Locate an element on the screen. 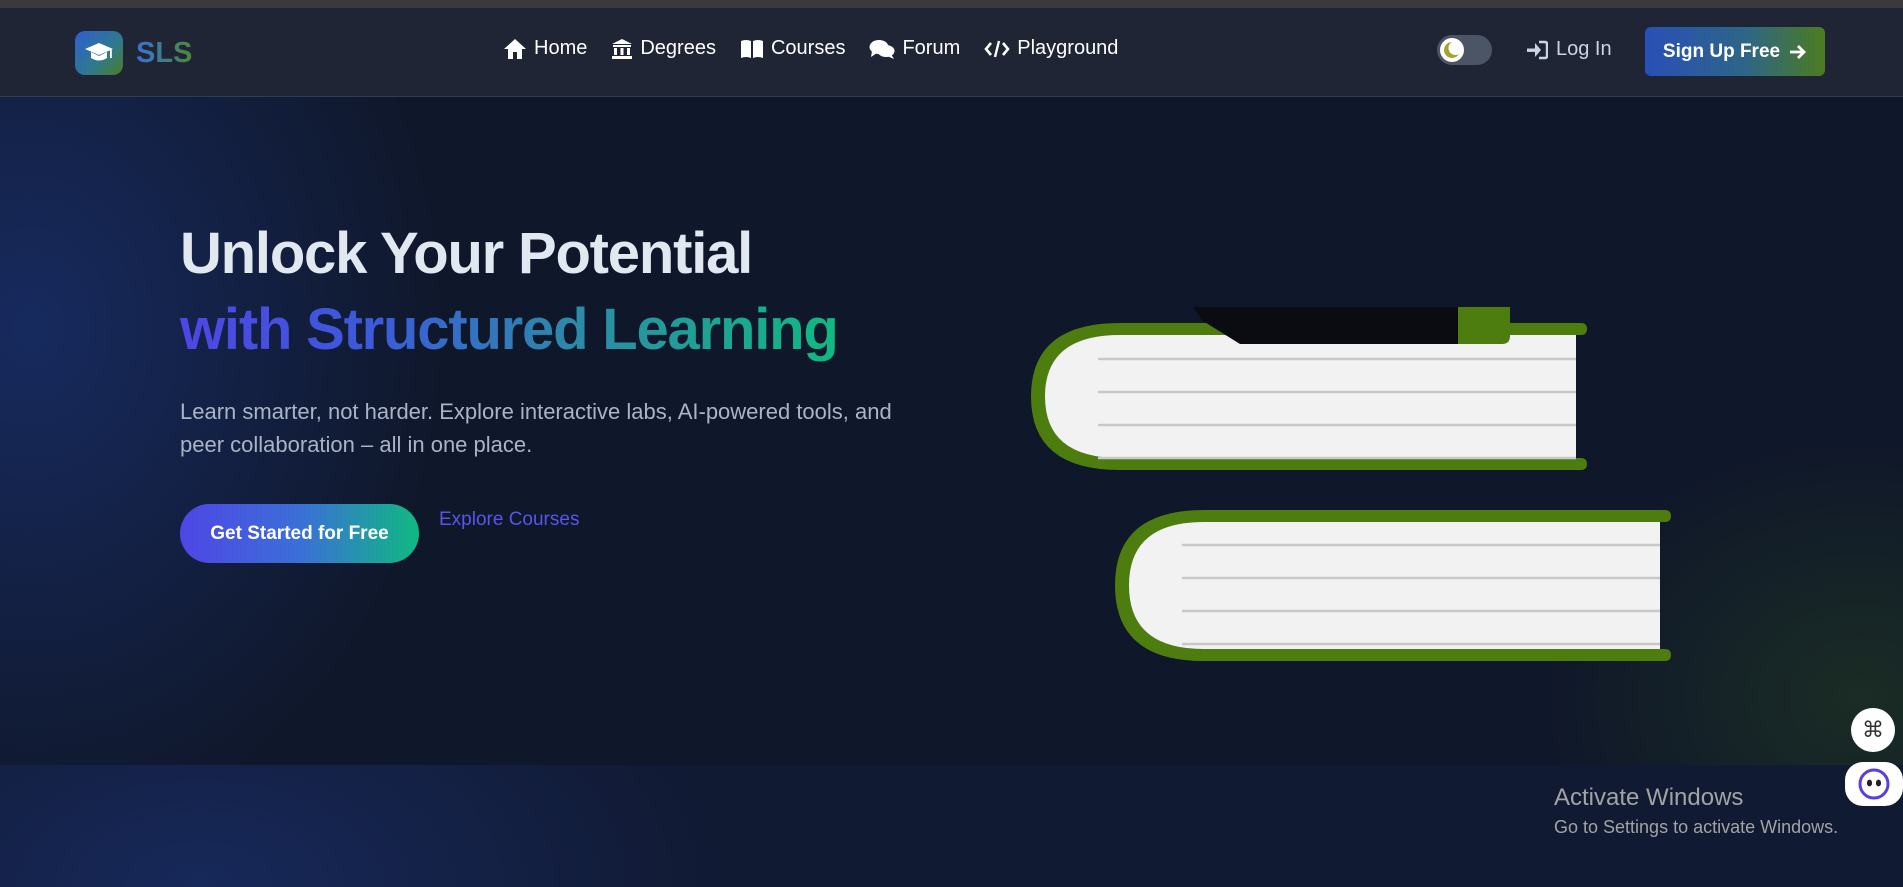  sign-in-icon is located at coordinates (1537, 49).